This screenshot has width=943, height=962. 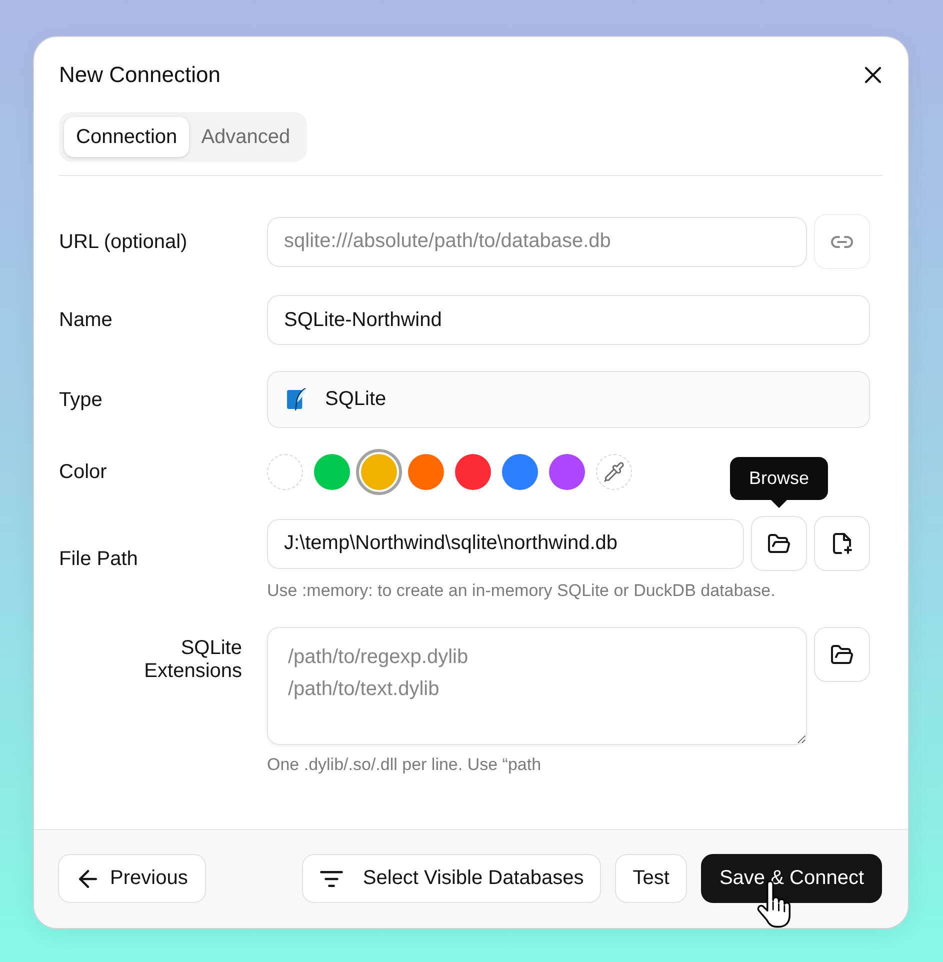 I want to click on field-label: Type, so click(x=81, y=400).